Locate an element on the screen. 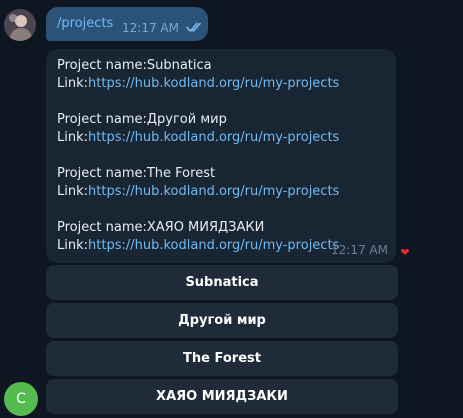 The image size is (463, 418). double-check-icon is located at coordinates (193, 27).